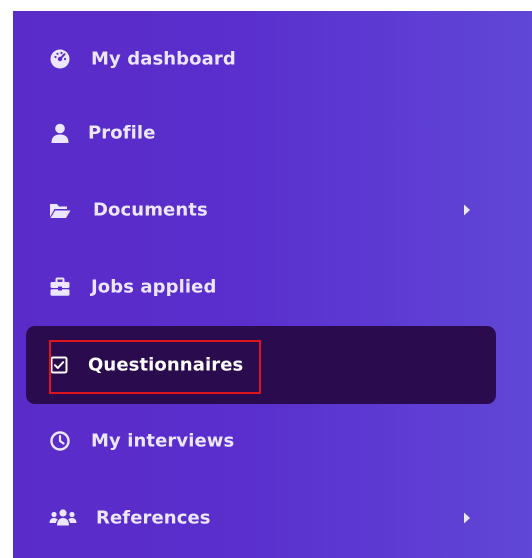  Describe the element at coordinates (163, 59) in the screenshot. I see `sidebar-item-label: My dashboard` at that location.